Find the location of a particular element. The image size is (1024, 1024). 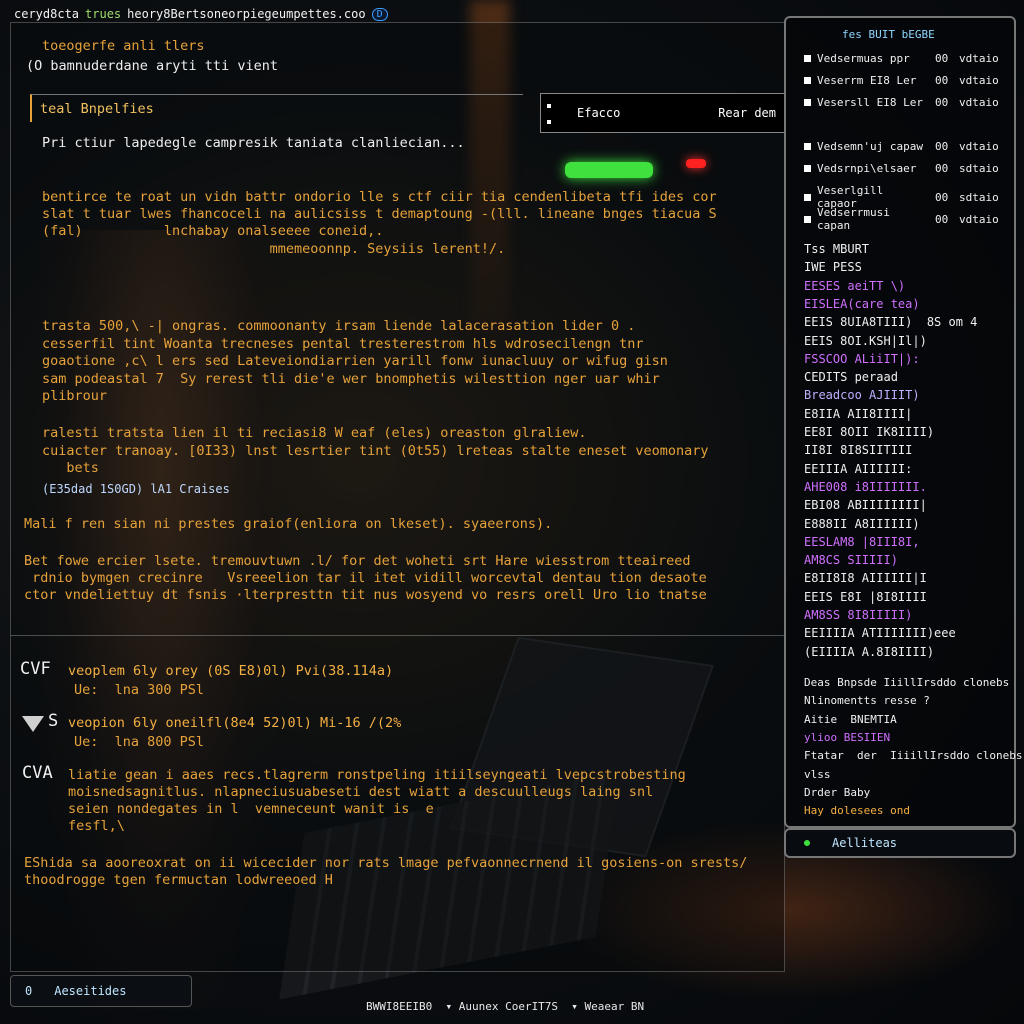

section-header: teal Bnpelfies is located at coordinates (276, 108).